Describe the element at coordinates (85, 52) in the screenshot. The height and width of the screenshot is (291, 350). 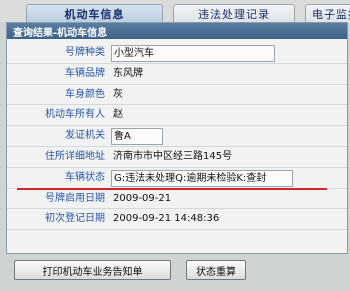
I see `plate-type-label: 号牌种类` at that location.